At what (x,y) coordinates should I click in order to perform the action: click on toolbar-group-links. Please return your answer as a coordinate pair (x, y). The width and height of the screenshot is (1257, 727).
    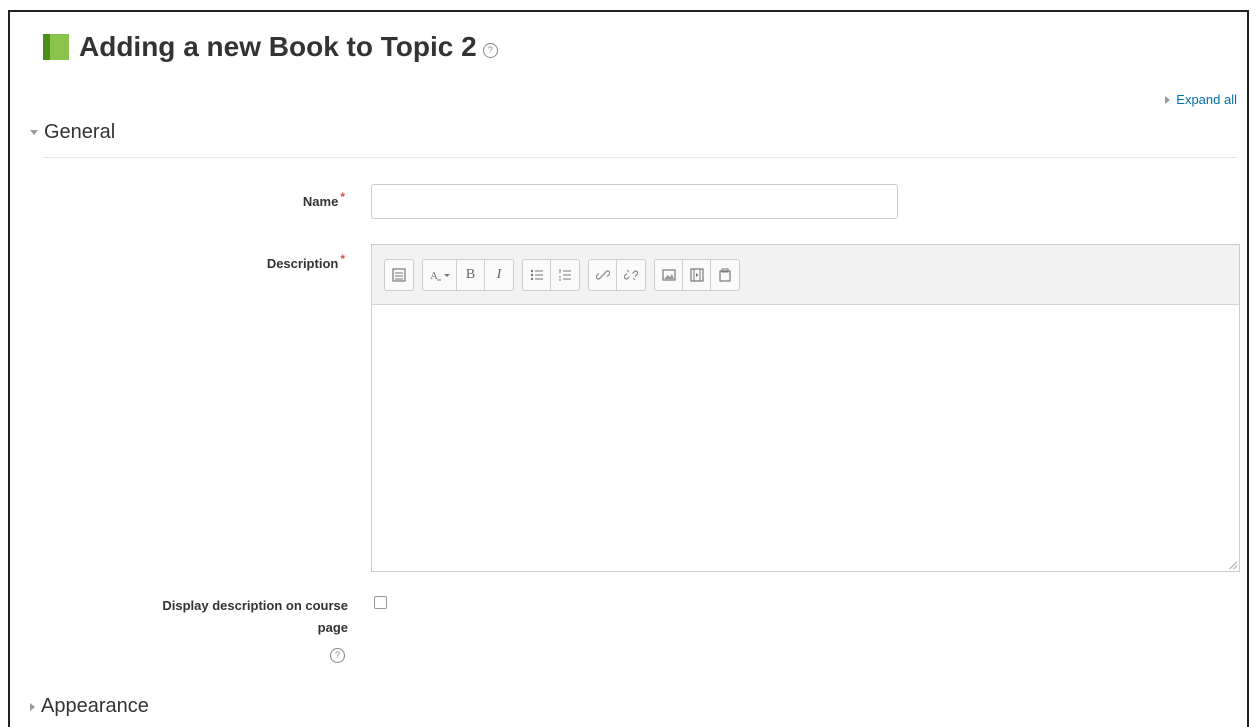
    Looking at the image, I should click on (617, 274).